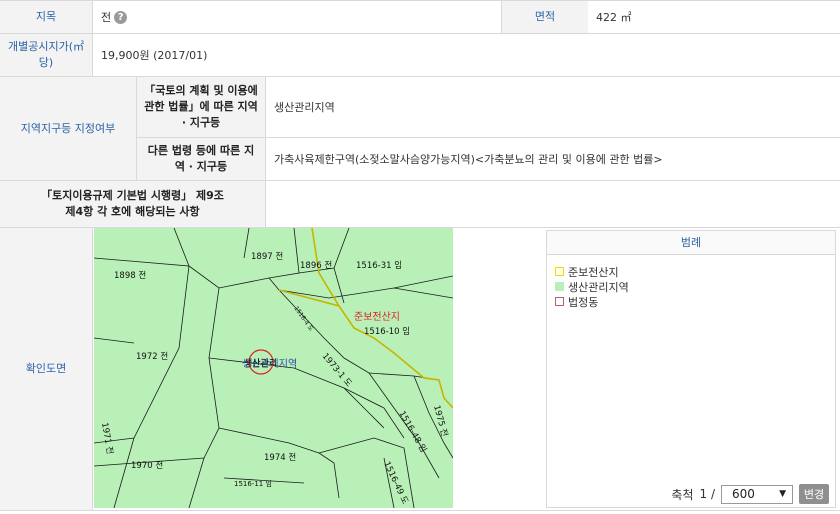 Image resolution: width=840 pixels, height=514 pixels. What do you see at coordinates (316, 265) in the screenshot?
I see `parcel-label: 1896 전` at bounding box center [316, 265].